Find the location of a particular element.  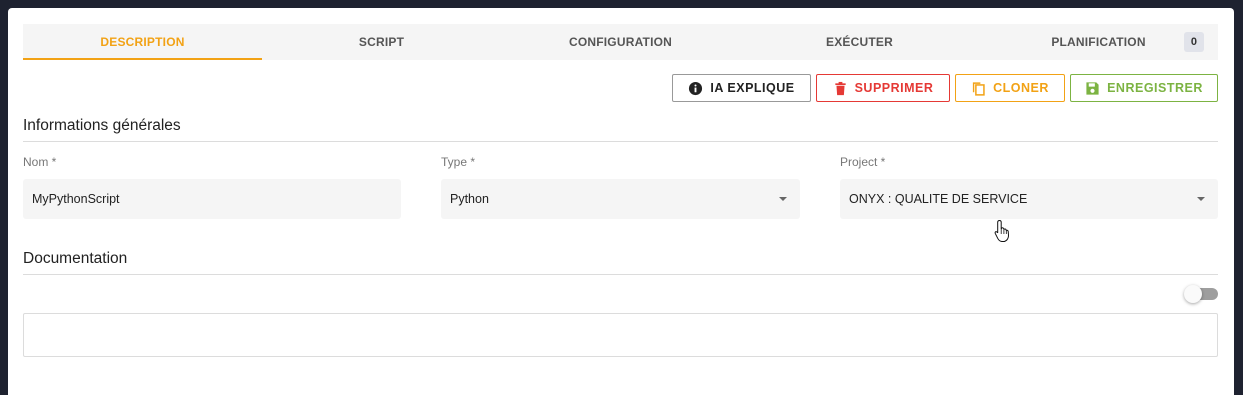

tab-planification: PLANIFICATION 0 is located at coordinates (1098, 42).